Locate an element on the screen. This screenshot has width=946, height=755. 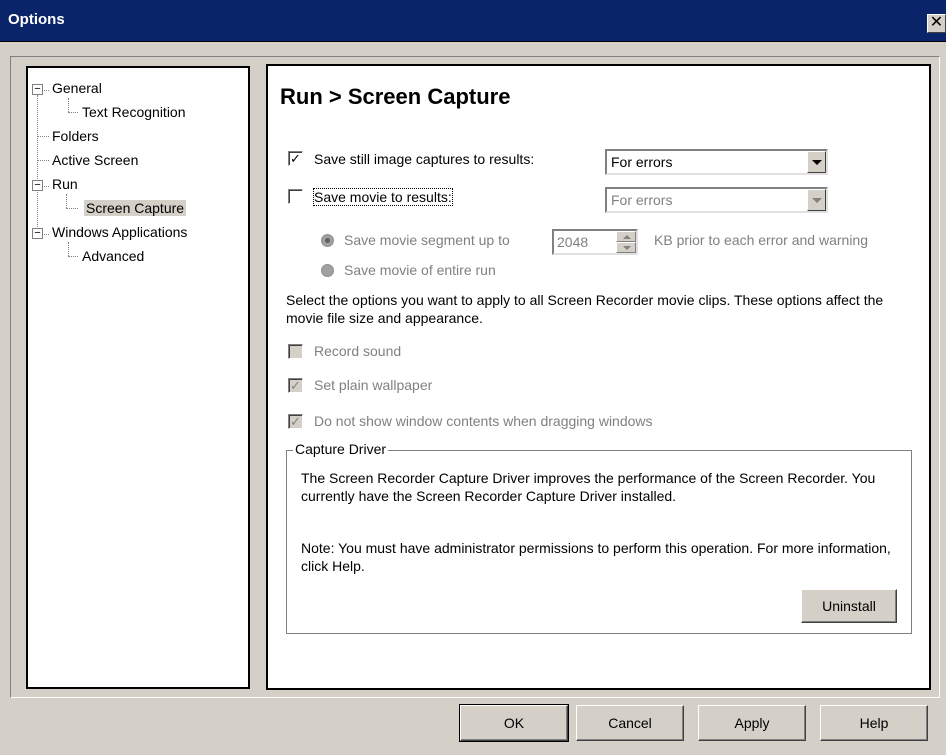
tree-item-general: General is located at coordinates (77, 88).